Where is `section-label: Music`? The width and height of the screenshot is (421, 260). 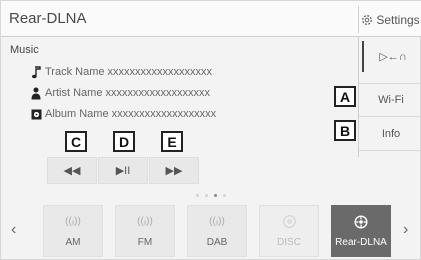
section-label: Music is located at coordinates (24, 50).